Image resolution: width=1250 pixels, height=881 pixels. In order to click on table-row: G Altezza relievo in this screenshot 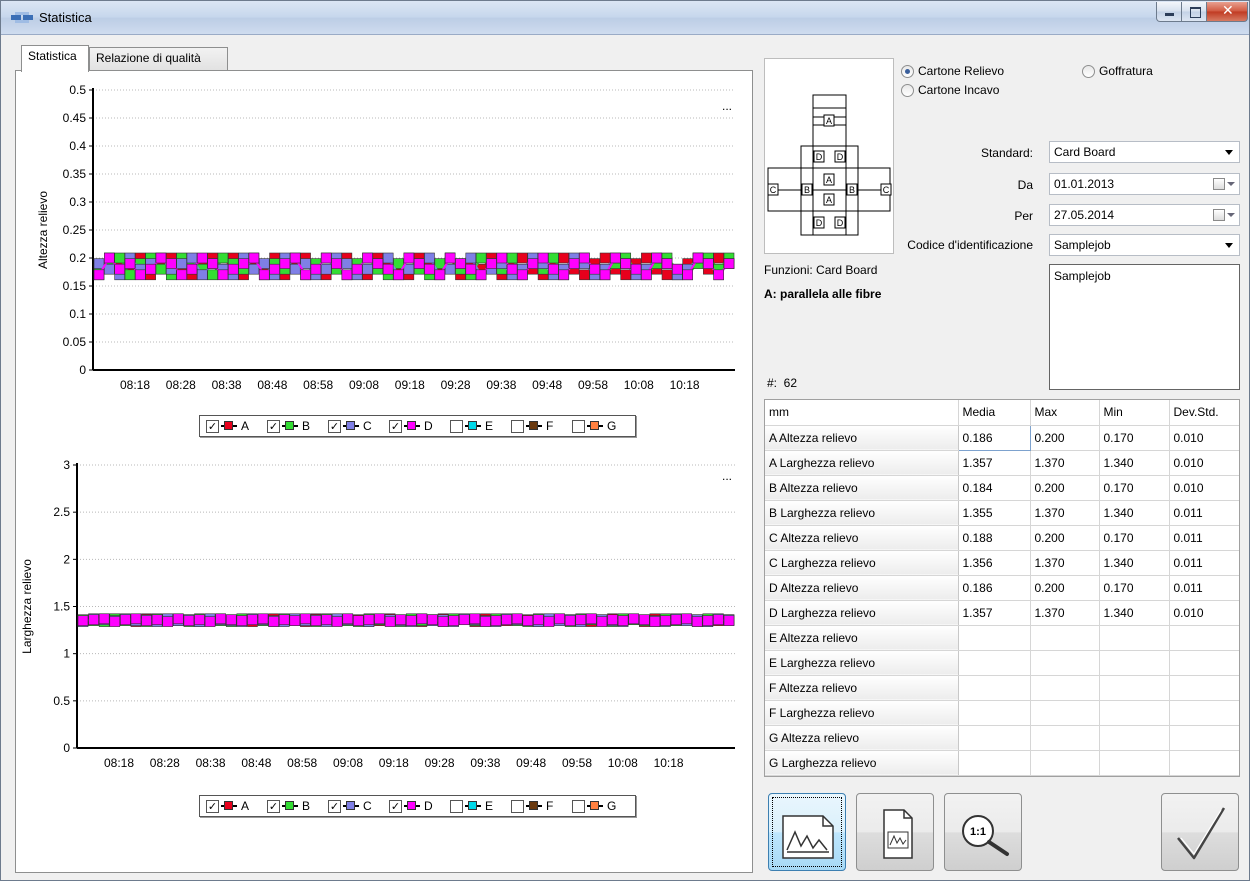, I will do `click(1002, 738)`.